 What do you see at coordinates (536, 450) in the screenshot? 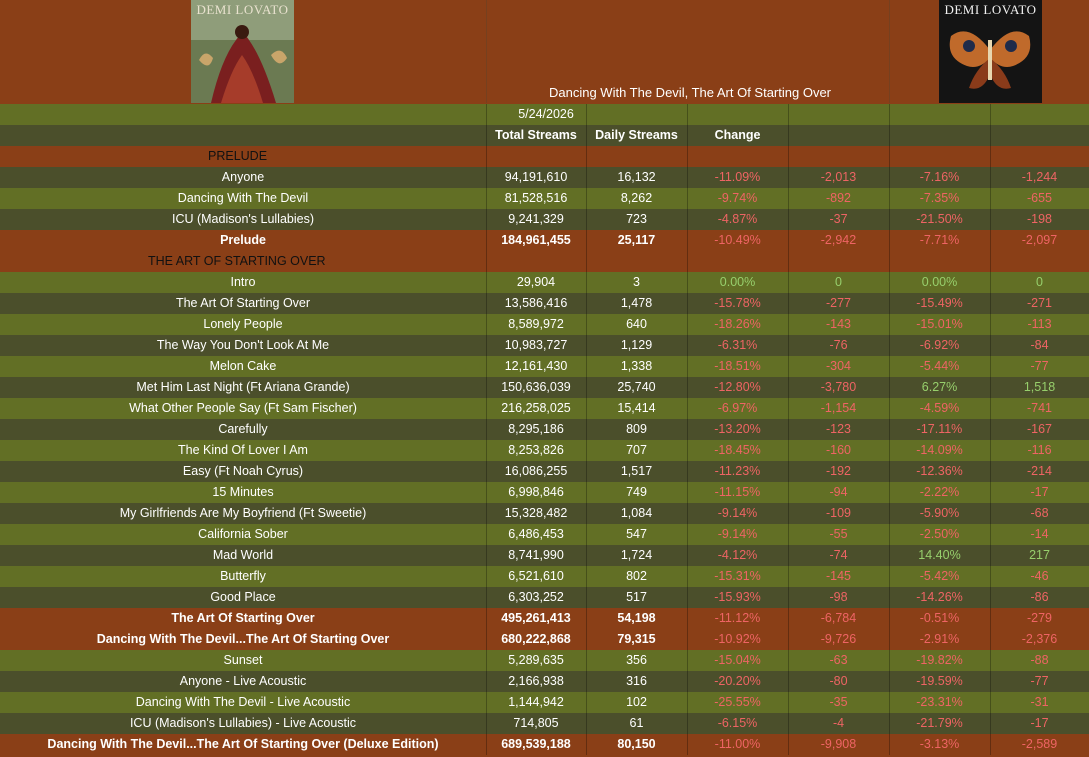
I see `track-total-value: 8,253,826` at bounding box center [536, 450].